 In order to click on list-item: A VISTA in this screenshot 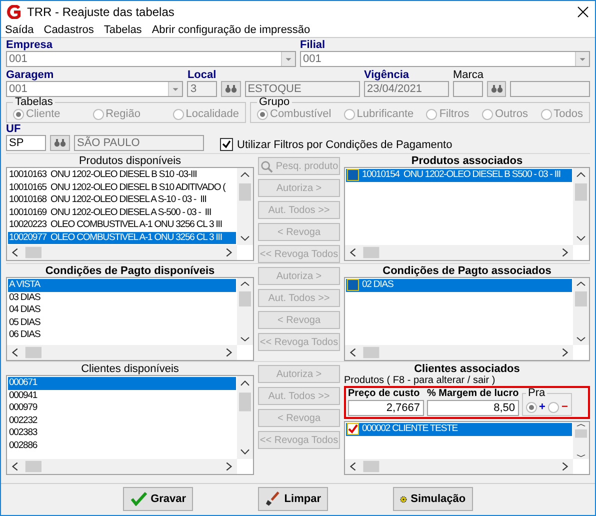, I will do `click(122, 285)`.